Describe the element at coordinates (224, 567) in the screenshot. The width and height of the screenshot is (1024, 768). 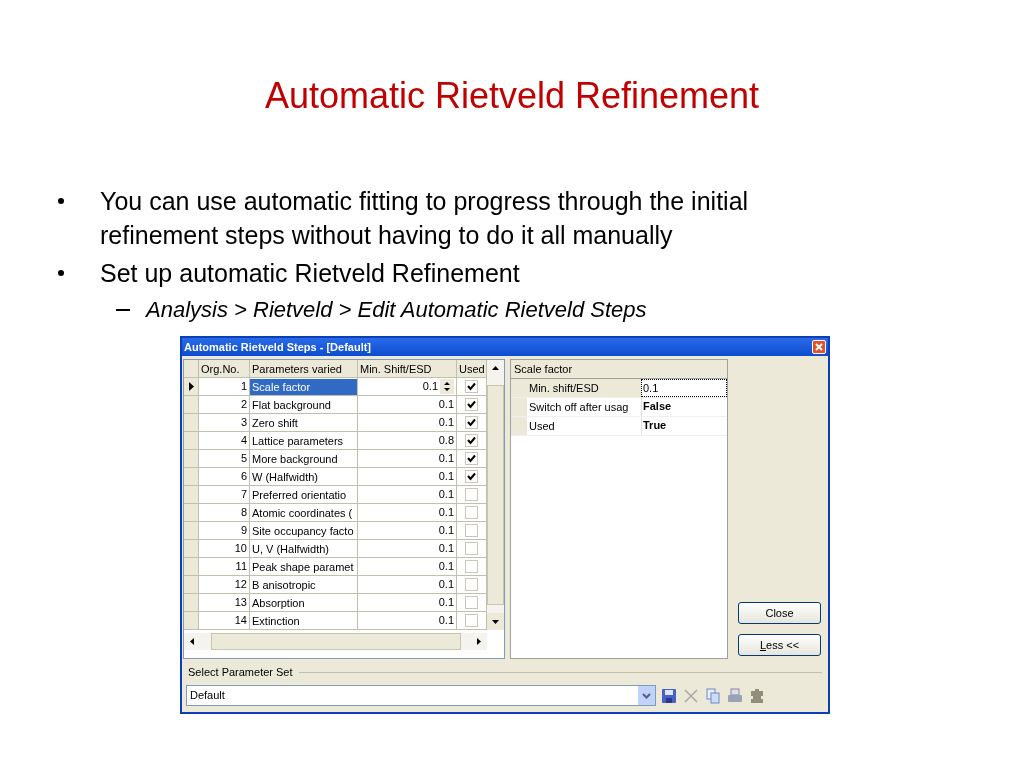
I see `table-cell: 11` at that location.